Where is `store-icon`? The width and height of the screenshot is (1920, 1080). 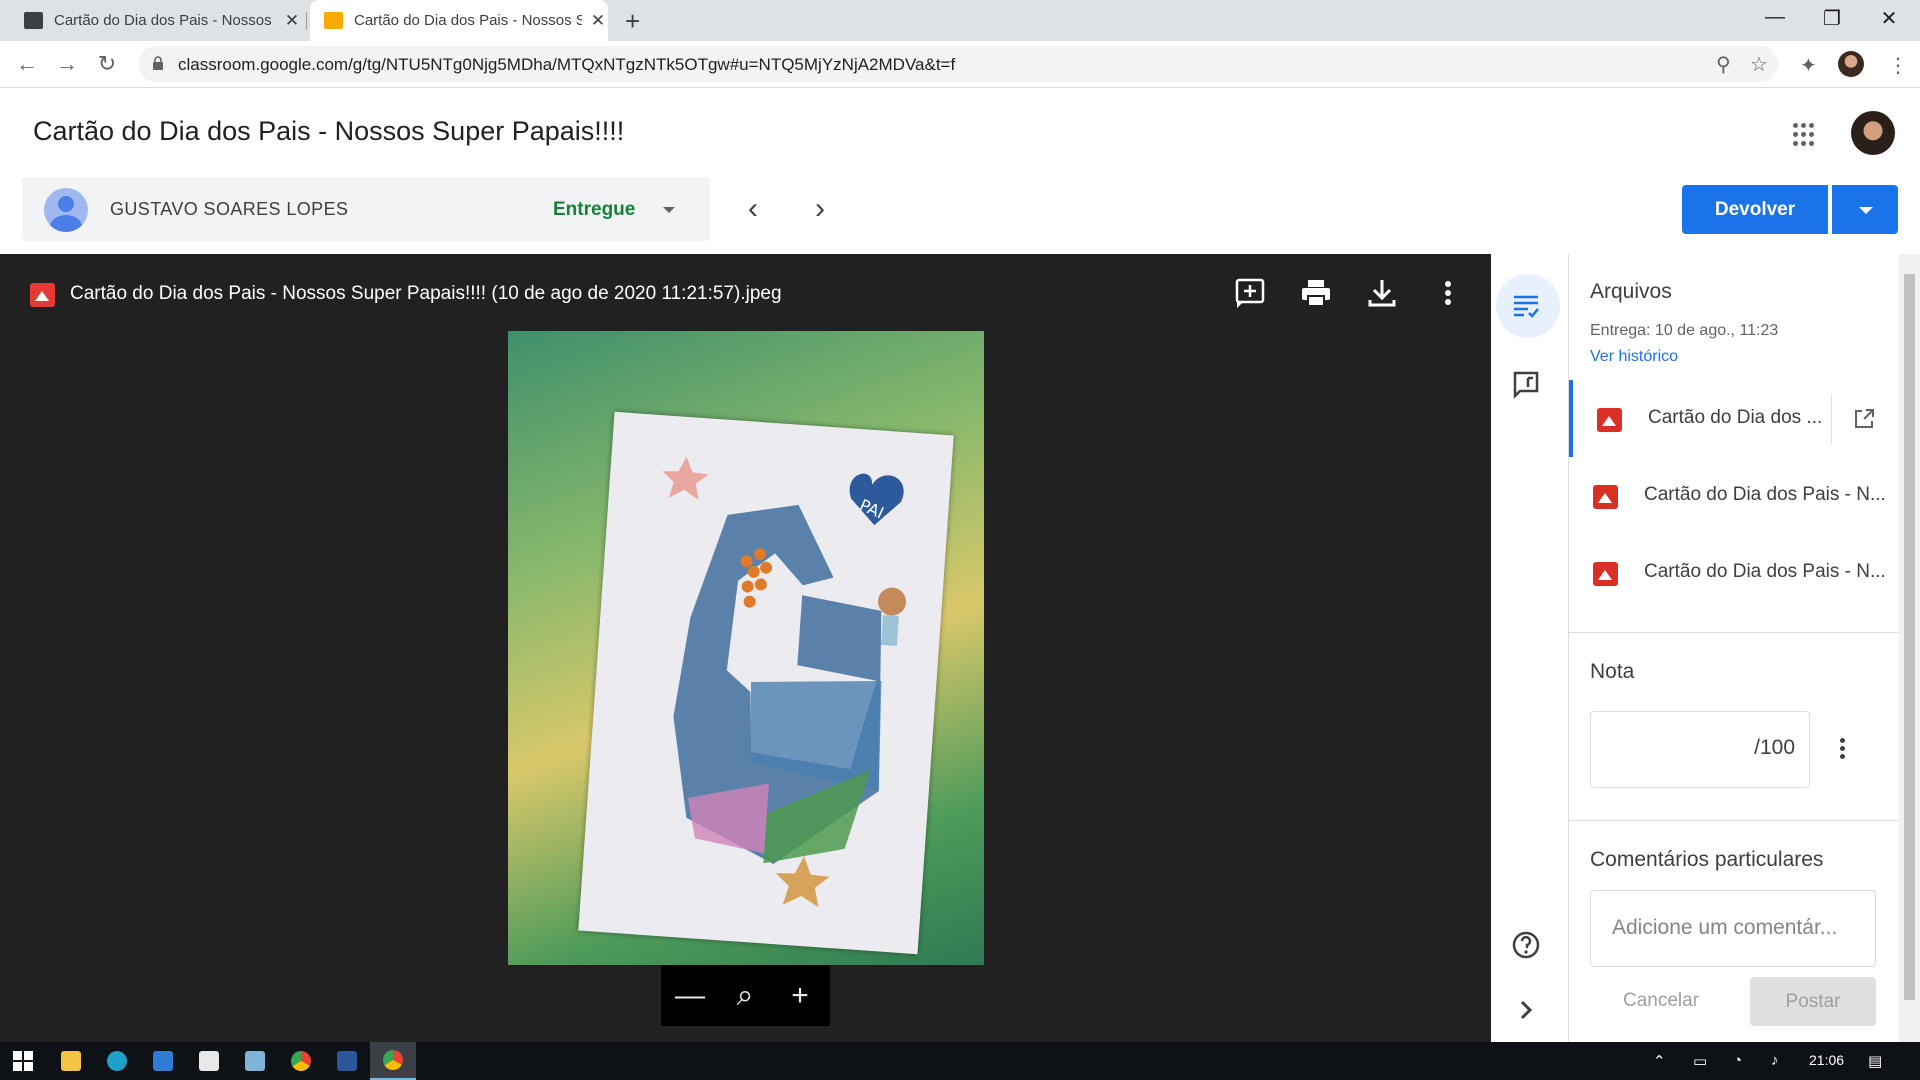 store-icon is located at coordinates (209, 1061).